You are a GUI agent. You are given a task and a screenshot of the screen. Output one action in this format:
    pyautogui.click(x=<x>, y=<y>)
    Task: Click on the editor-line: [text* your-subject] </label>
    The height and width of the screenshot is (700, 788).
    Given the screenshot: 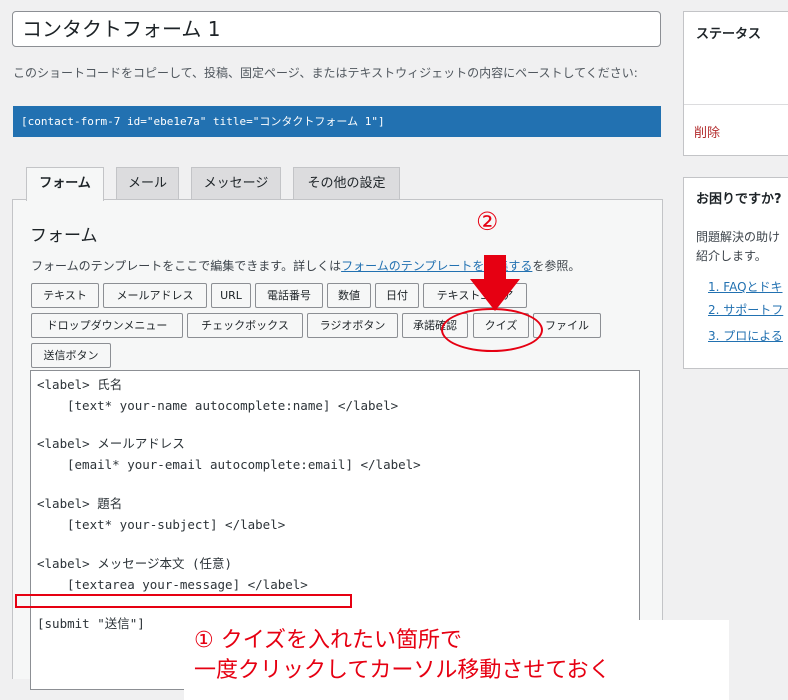 What is the action you would take?
    pyautogui.click(x=176, y=524)
    